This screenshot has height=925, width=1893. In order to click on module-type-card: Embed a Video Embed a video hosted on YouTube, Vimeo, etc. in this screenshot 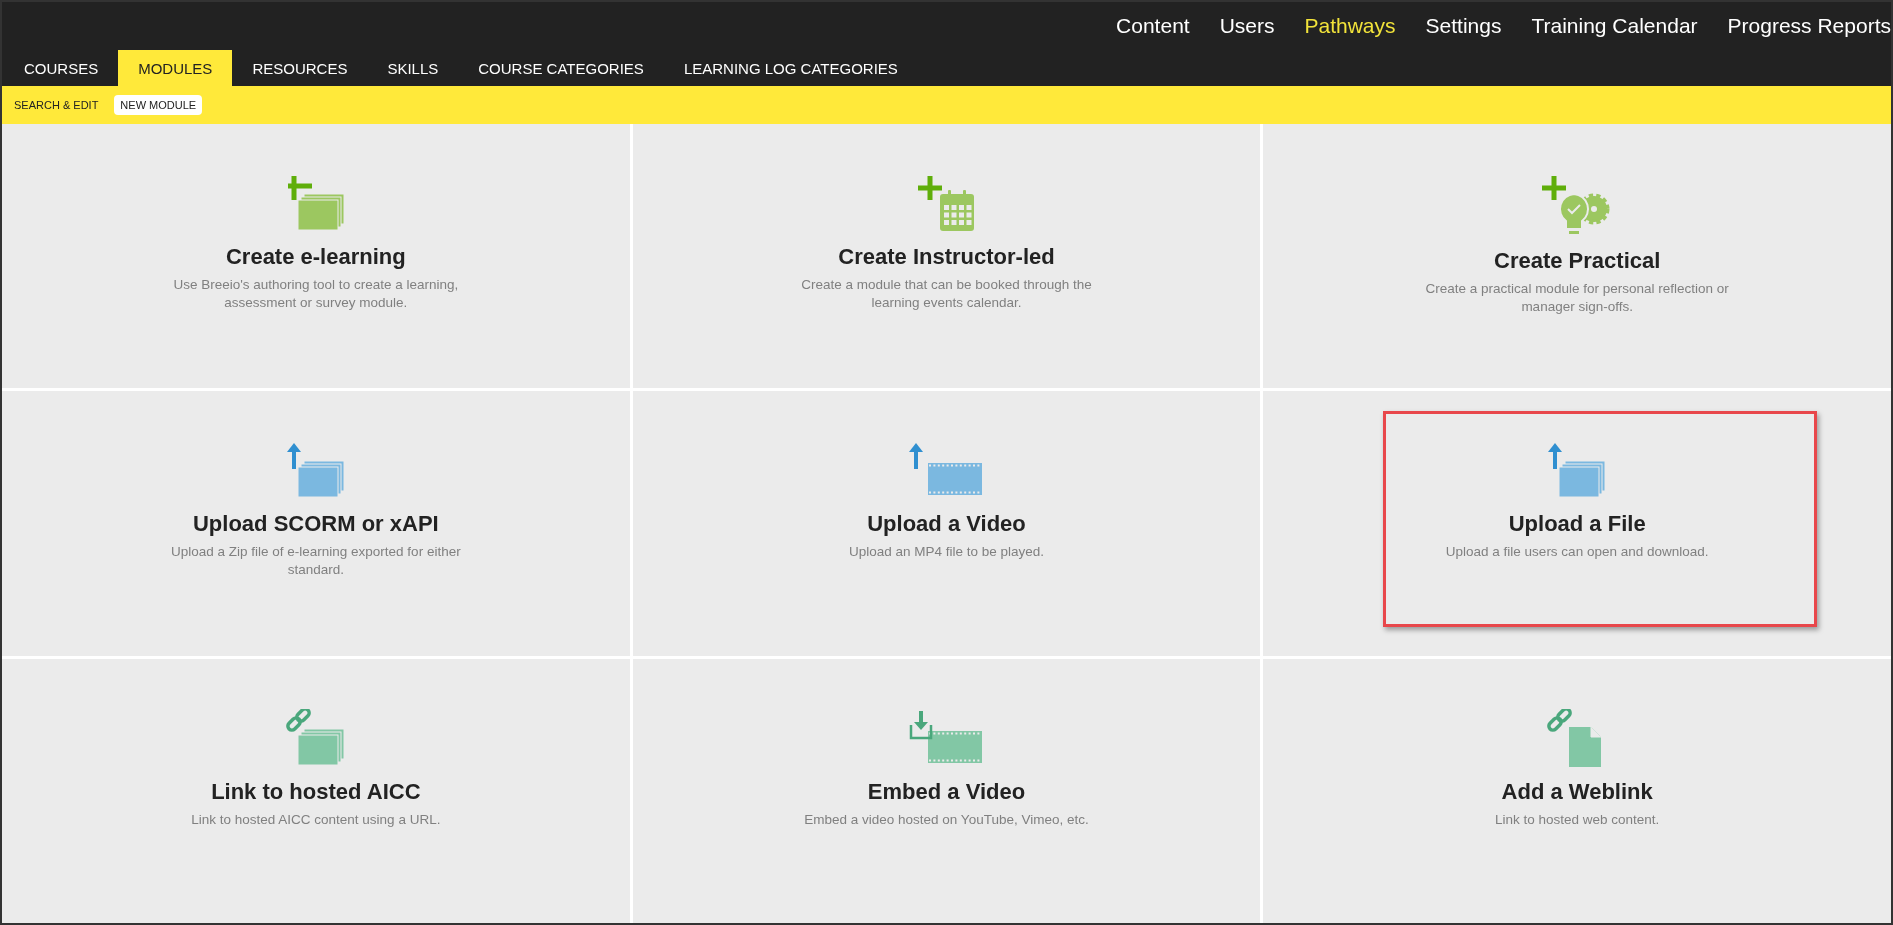, I will do `click(946, 790)`.